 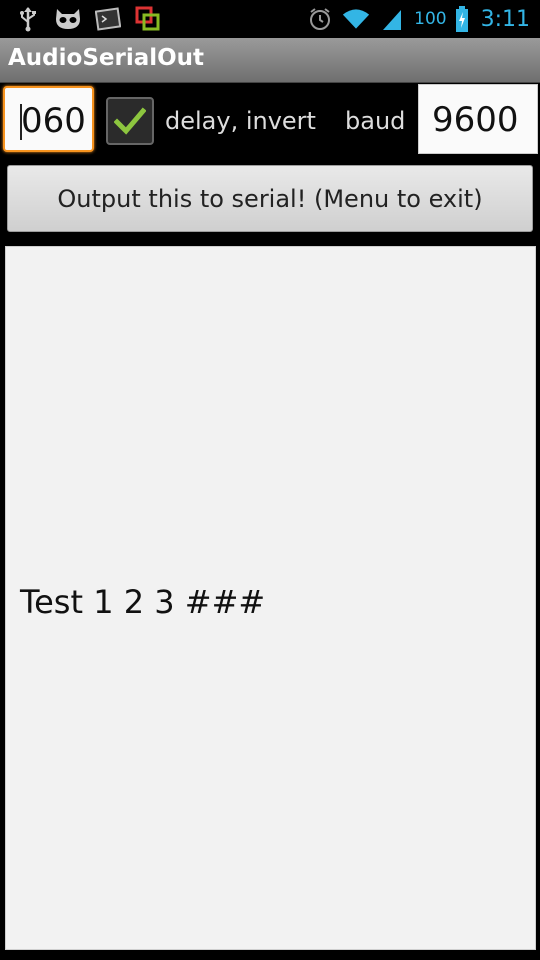 I want to click on screen-share-icon, so click(x=148, y=19).